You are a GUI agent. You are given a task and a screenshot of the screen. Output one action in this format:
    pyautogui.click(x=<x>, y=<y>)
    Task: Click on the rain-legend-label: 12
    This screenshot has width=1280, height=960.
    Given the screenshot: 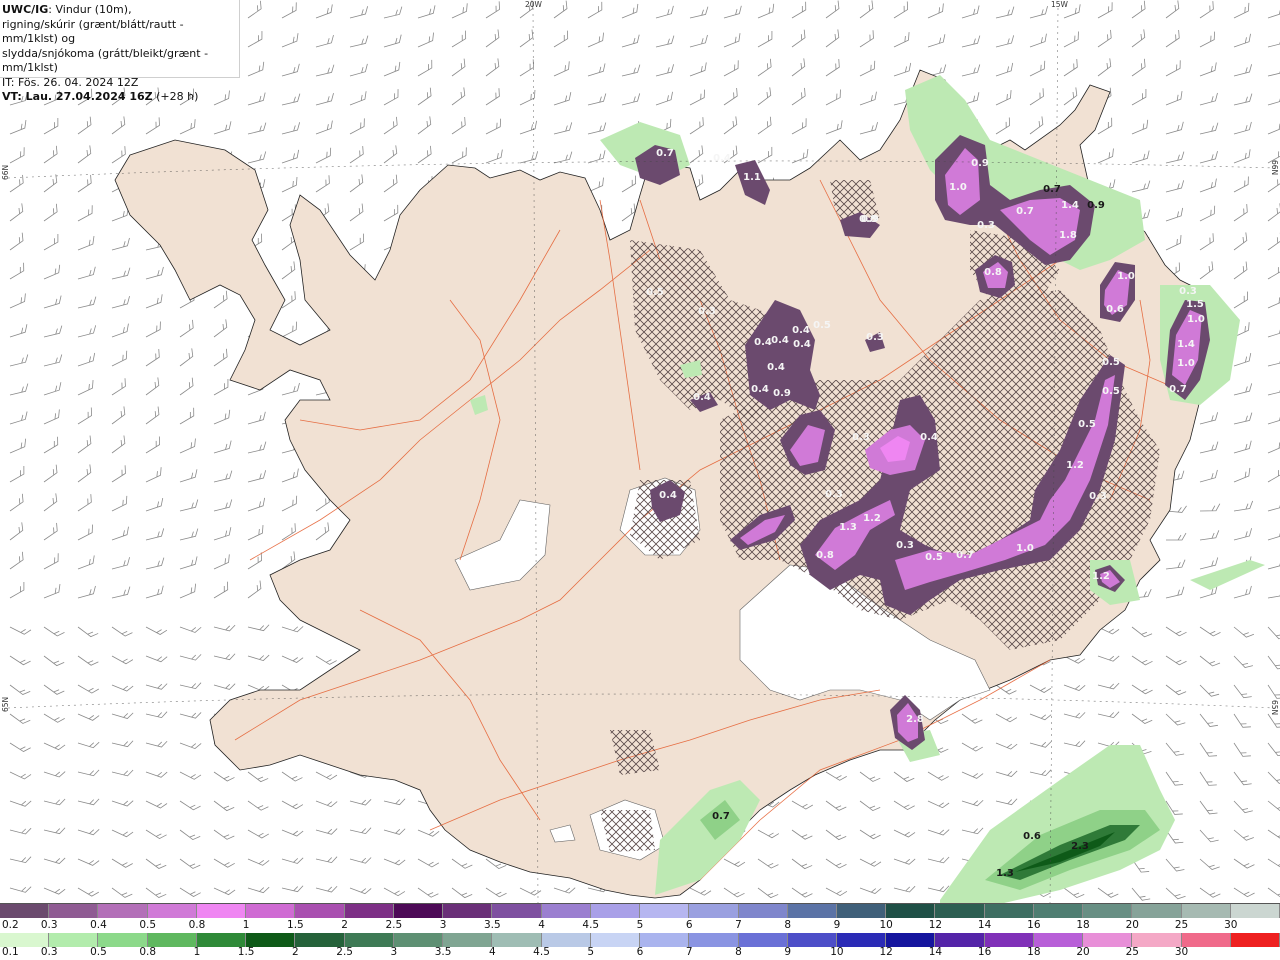 What is the action you would take?
    pyautogui.click(x=886, y=952)
    